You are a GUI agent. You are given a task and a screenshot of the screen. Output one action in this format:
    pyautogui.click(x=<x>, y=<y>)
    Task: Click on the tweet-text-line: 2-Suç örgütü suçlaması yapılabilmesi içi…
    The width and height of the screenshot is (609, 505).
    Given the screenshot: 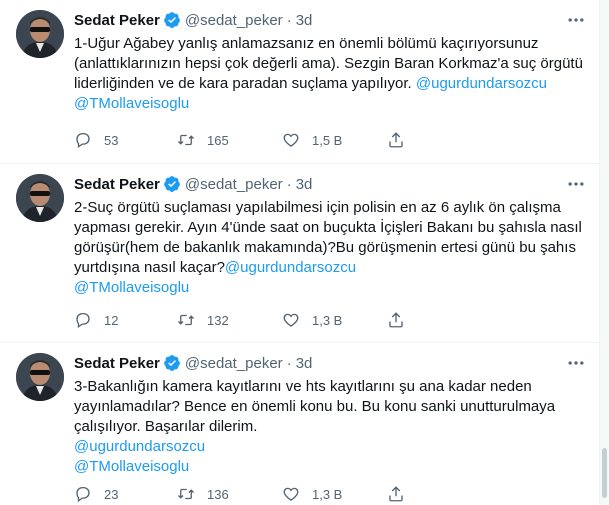 What is the action you would take?
    pyautogui.click(x=324, y=208)
    